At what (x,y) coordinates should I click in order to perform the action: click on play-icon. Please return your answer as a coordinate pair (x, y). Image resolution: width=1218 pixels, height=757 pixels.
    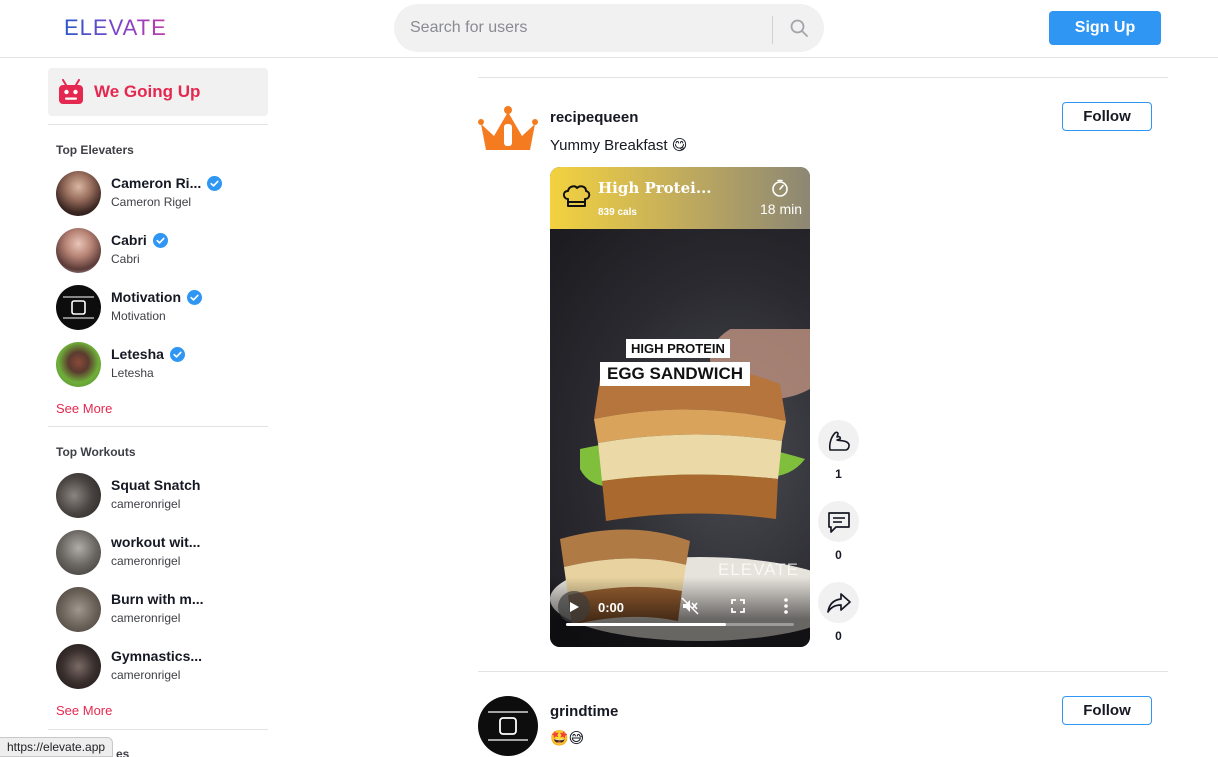
    Looking at the image, I should click on (574, 607).